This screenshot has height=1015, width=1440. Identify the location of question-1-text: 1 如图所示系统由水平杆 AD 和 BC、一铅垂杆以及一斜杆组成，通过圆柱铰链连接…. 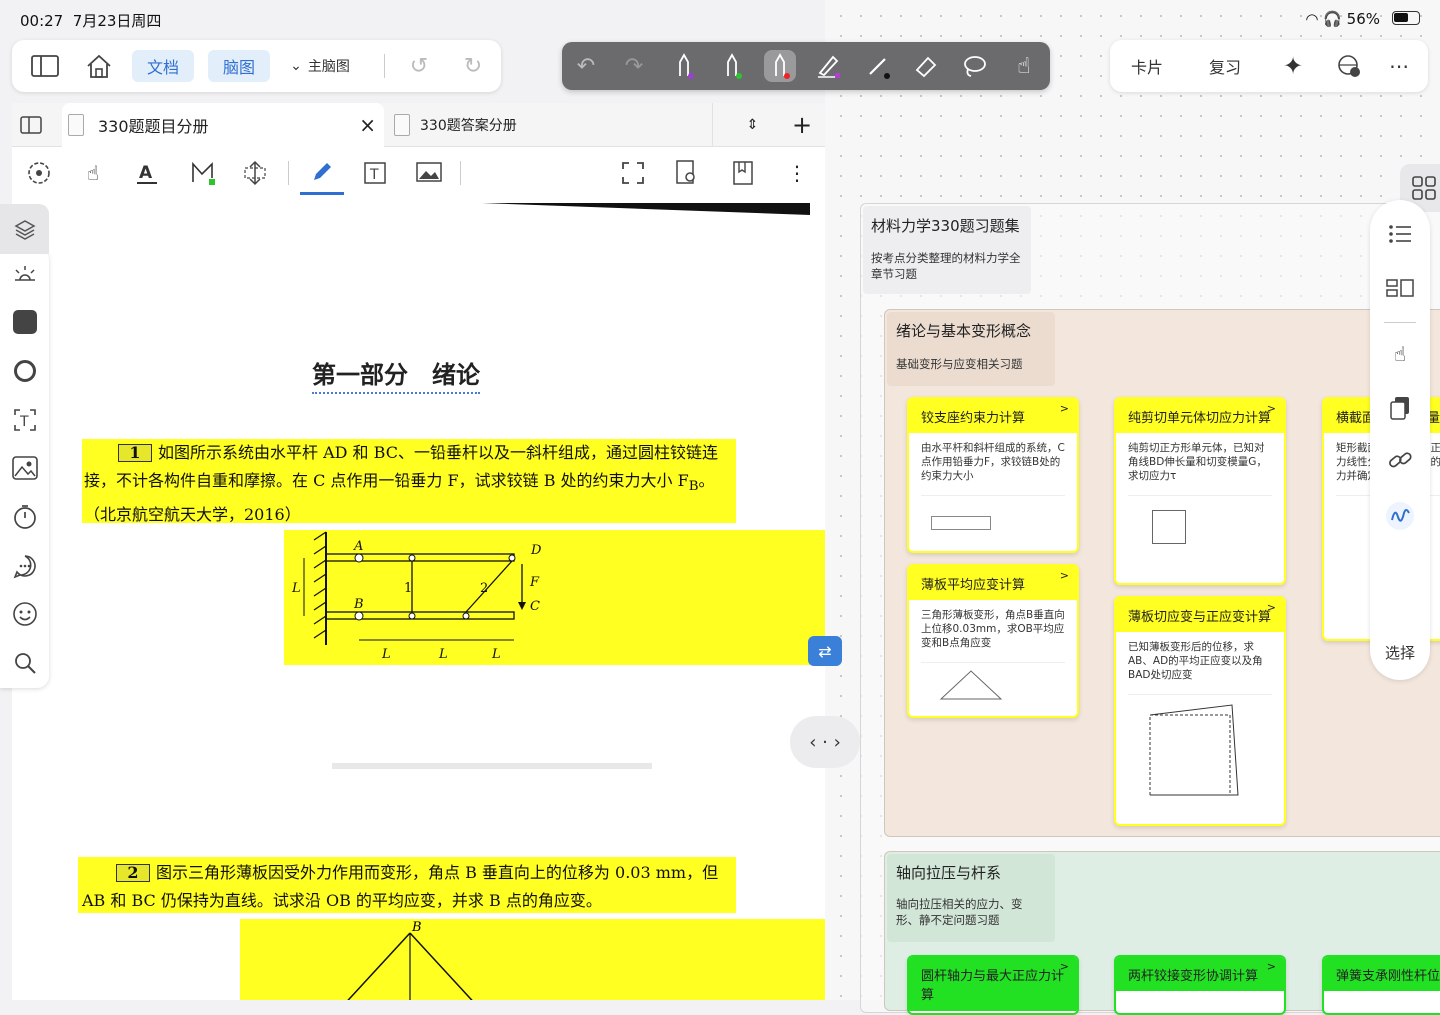
(409, 484).